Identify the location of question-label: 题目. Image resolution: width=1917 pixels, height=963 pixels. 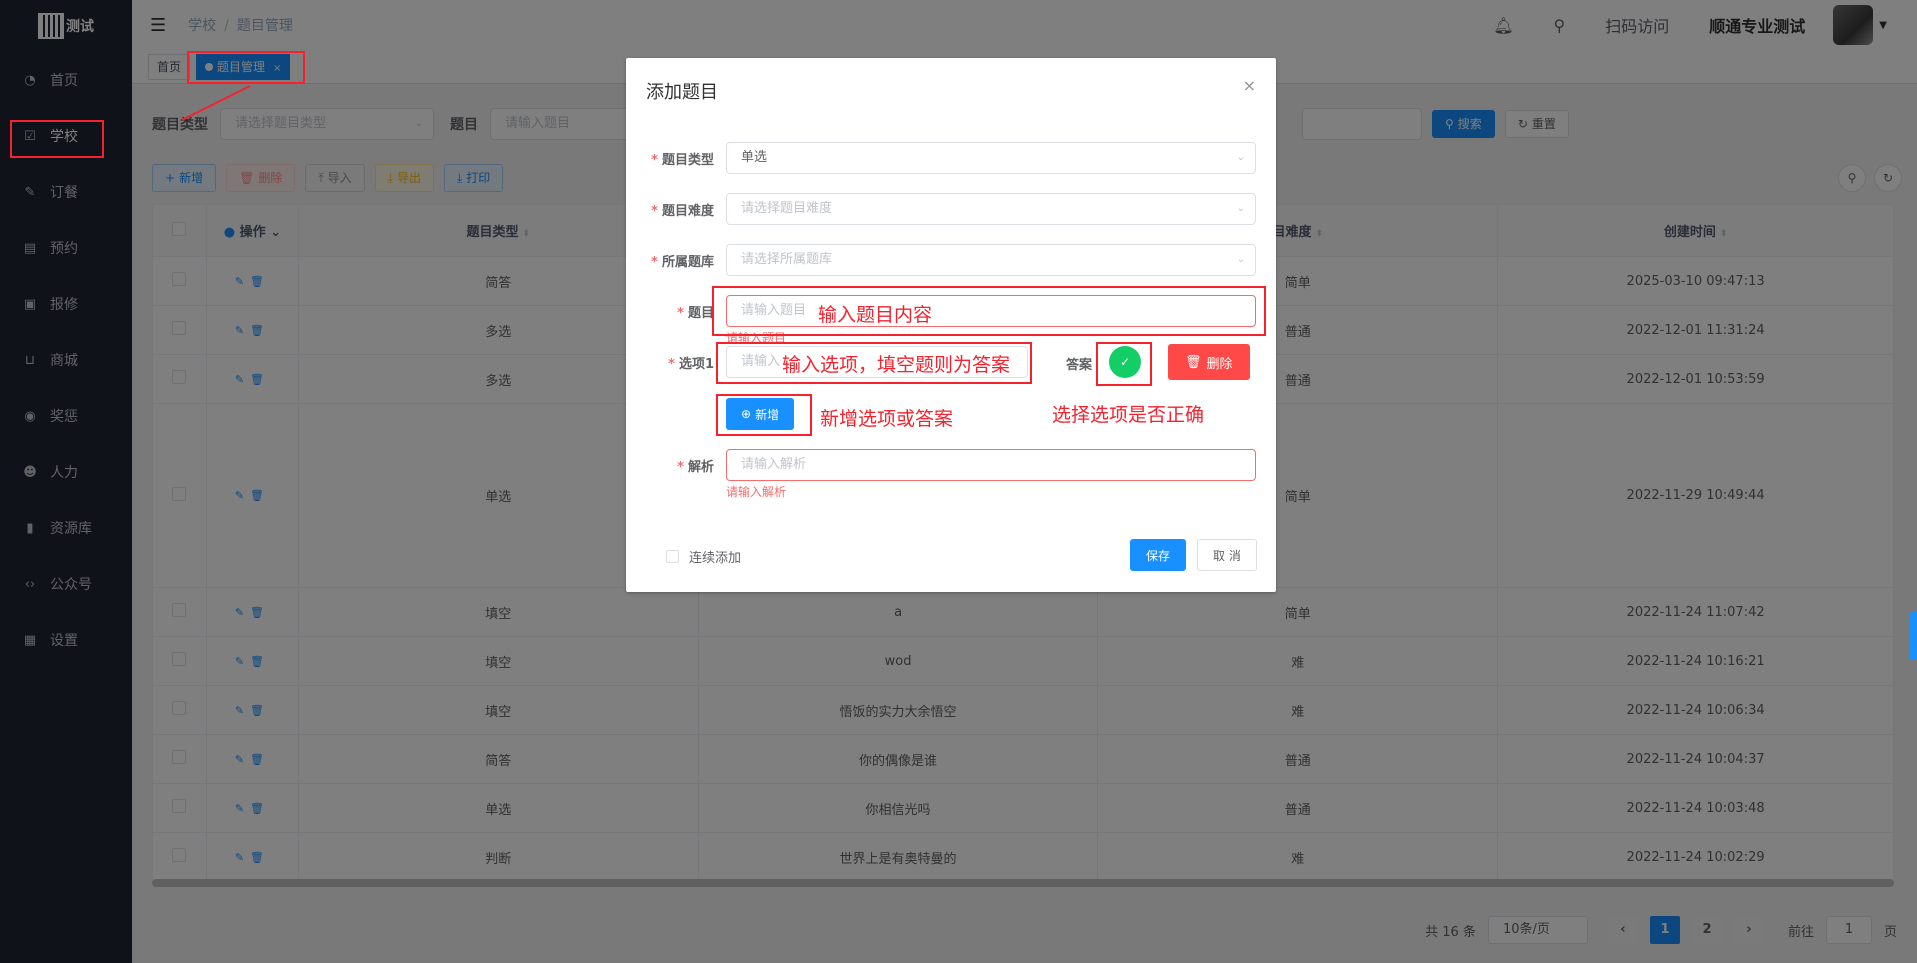
(700, 313).